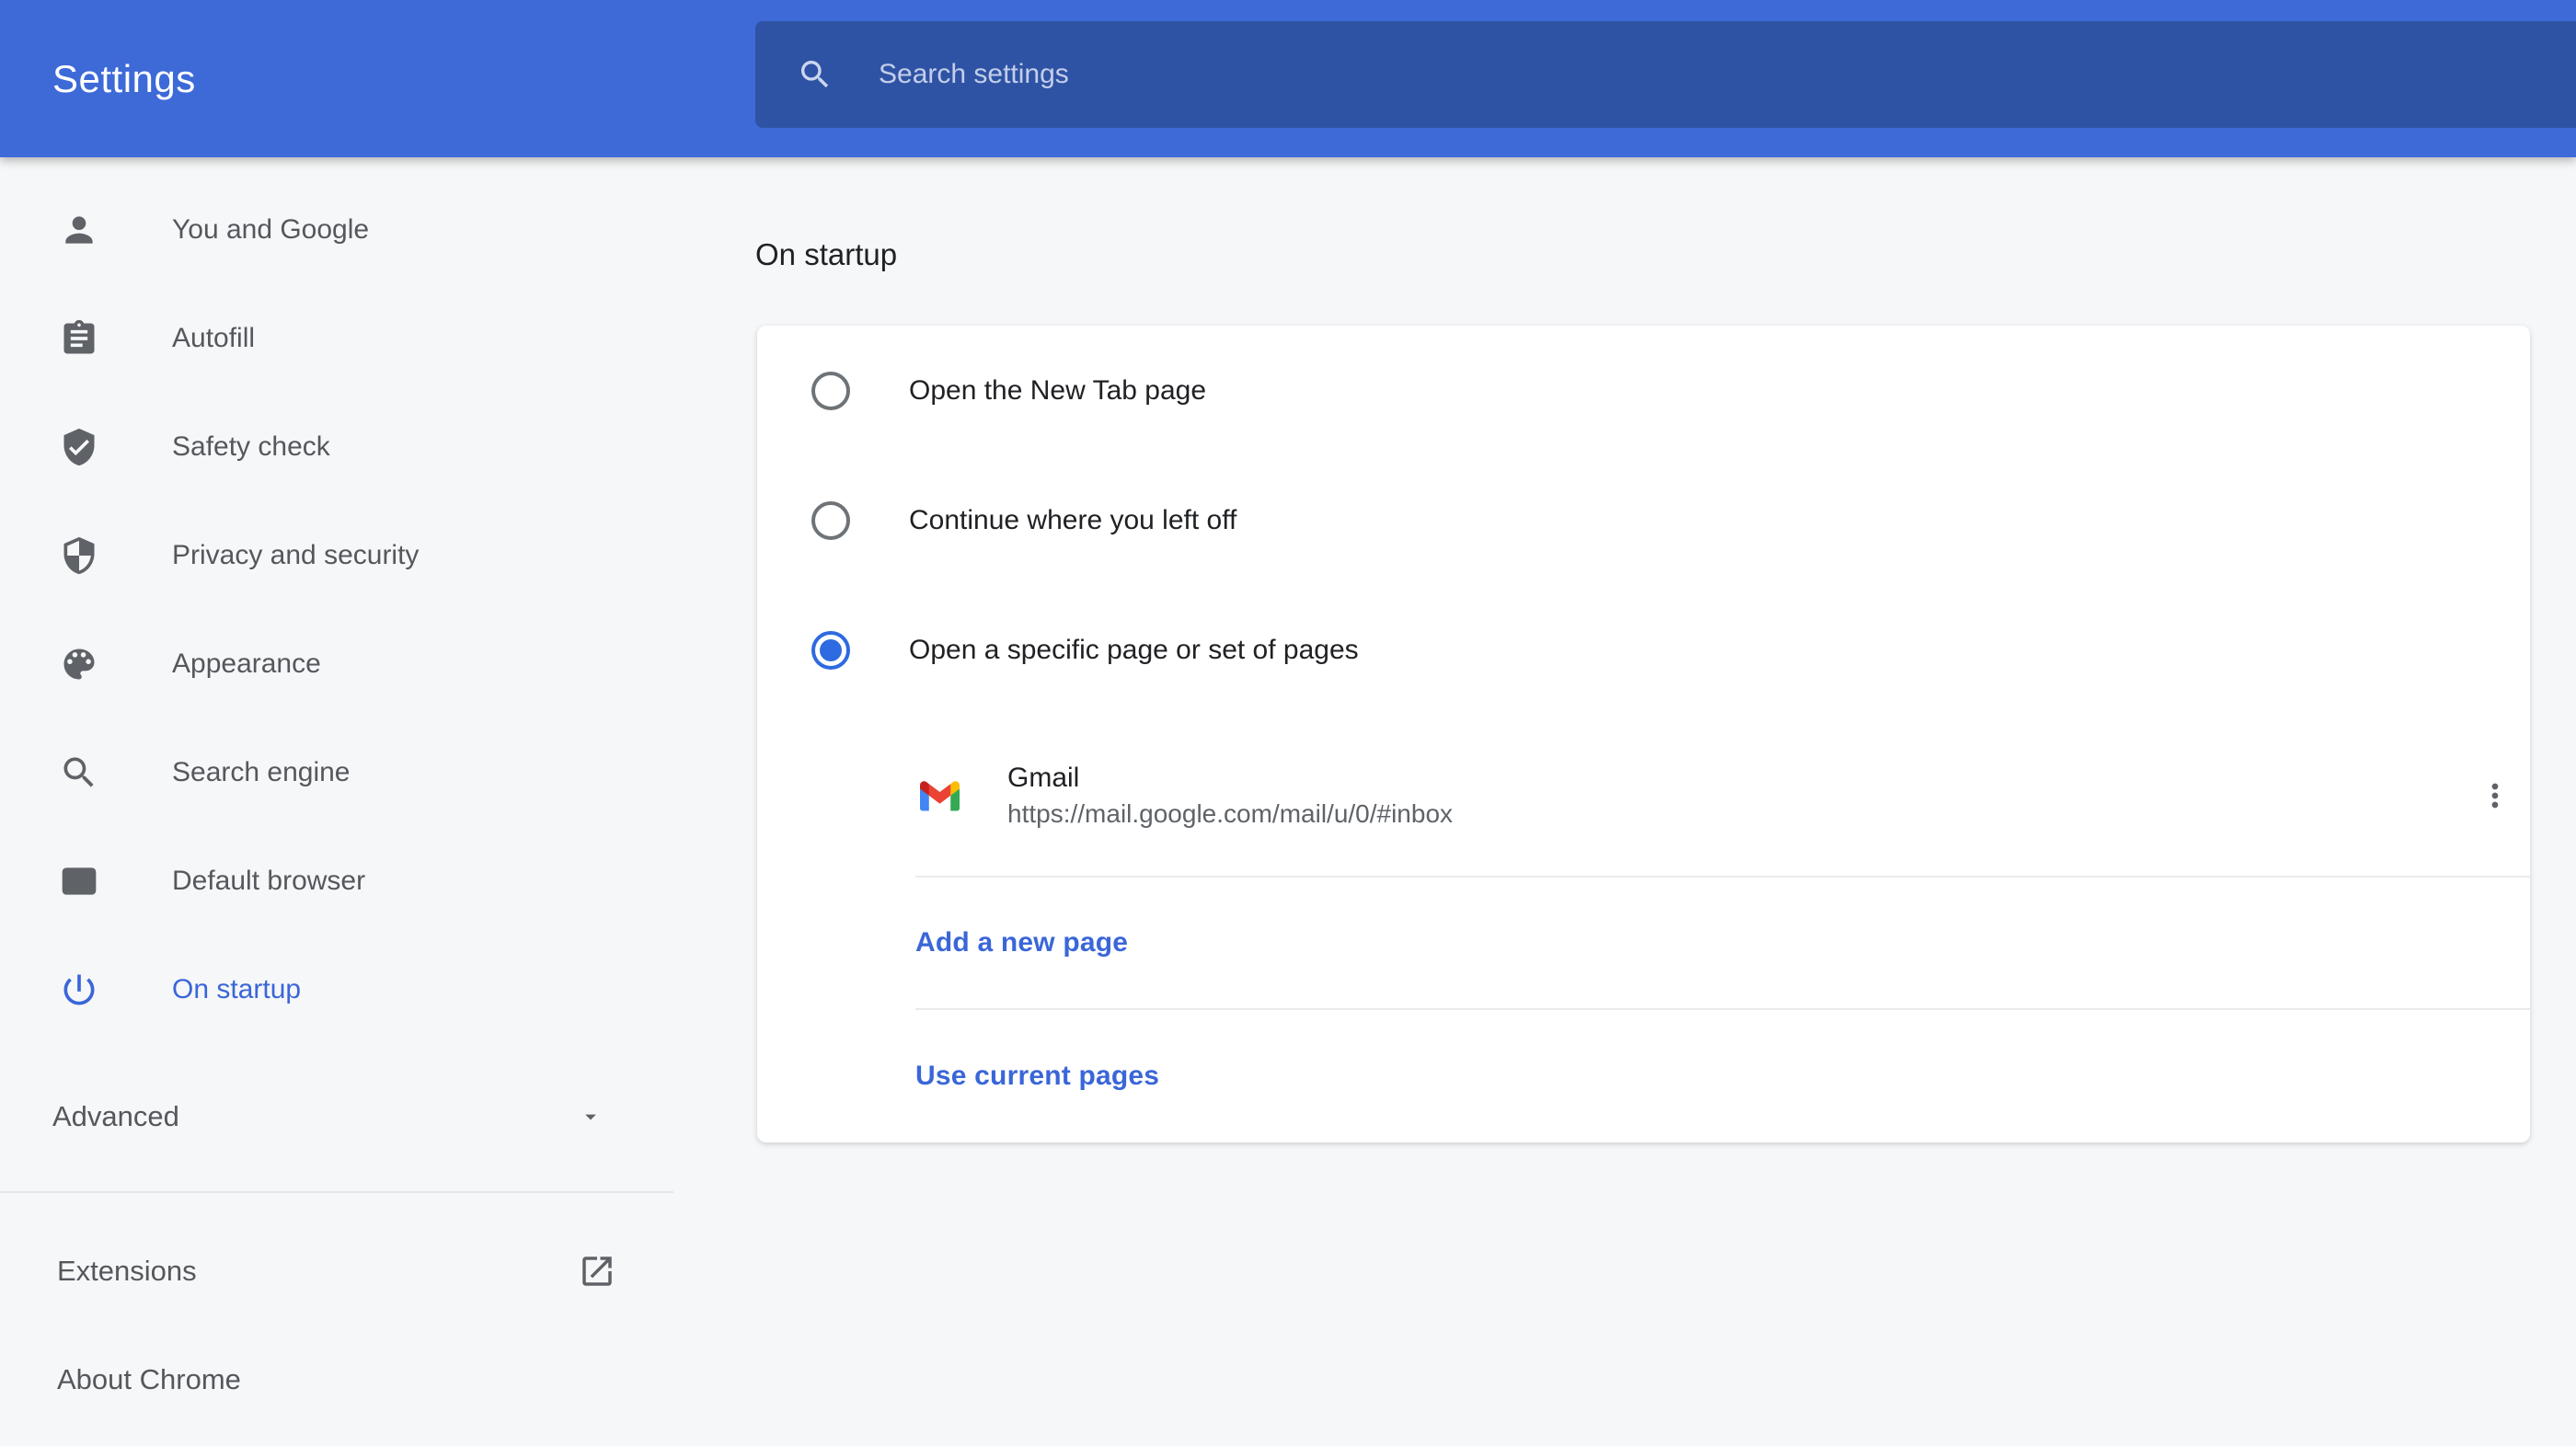 The height and width of the screenshot is (1446, 2576). I want to click on sidebar-item-extensions: Extensions, so click(336, 1271).